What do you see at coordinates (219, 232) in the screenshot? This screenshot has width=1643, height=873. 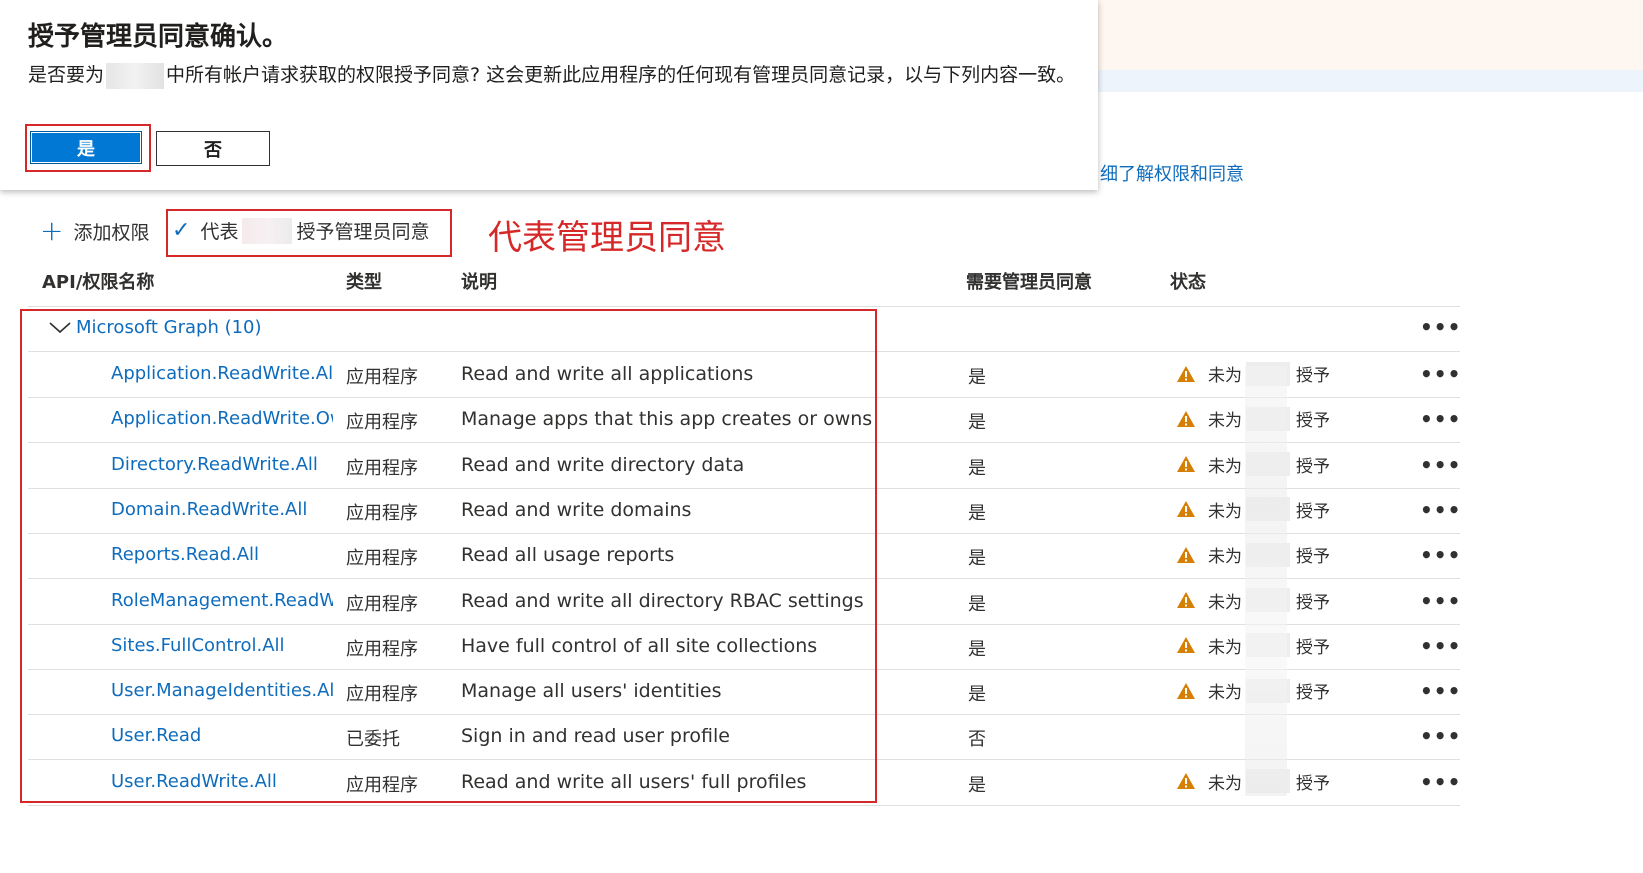 I see `grant-prefix: 代表` at bounding box center [219, 232].